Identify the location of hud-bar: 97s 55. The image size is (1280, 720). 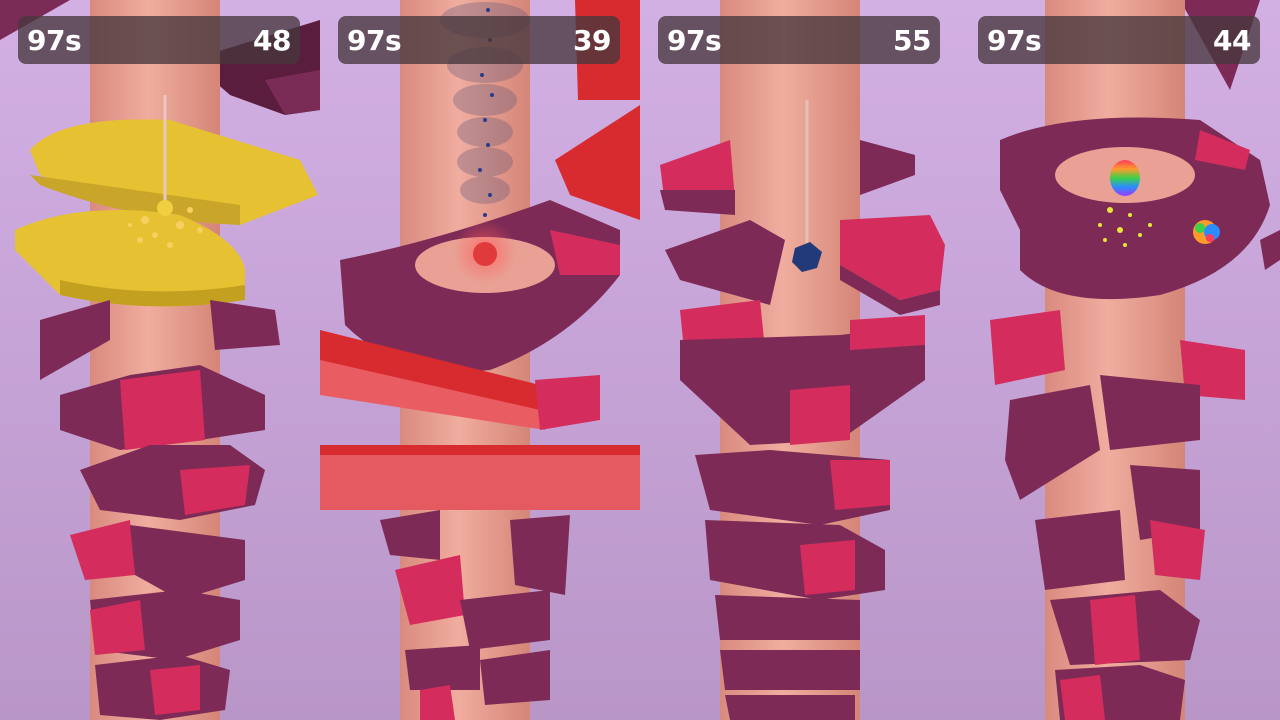
(799, 40).